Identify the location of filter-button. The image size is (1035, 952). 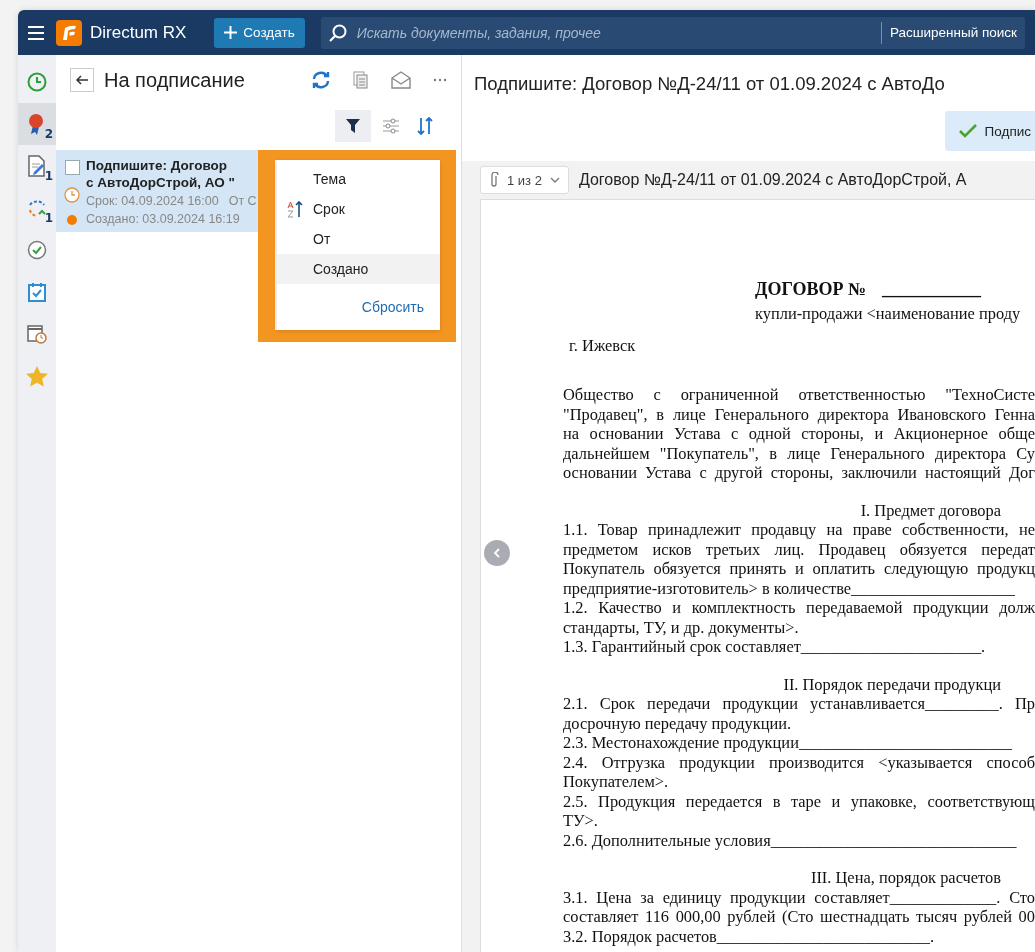
(353, 126).